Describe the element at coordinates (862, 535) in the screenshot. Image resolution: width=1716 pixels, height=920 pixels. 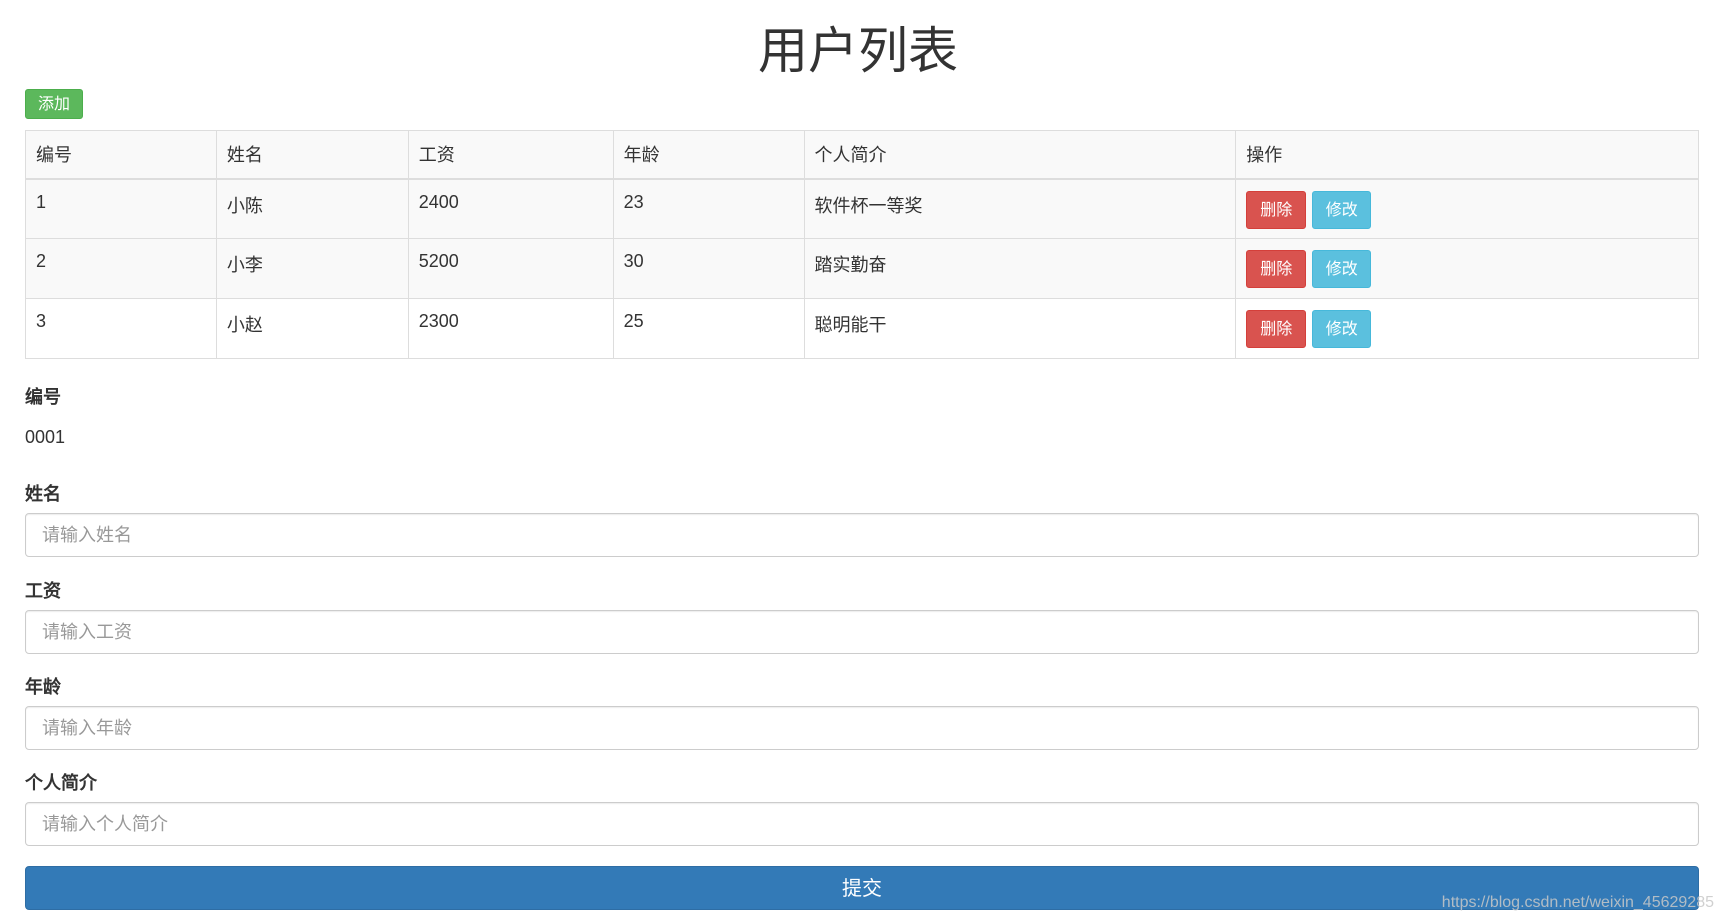
I see `name-input` at that location.